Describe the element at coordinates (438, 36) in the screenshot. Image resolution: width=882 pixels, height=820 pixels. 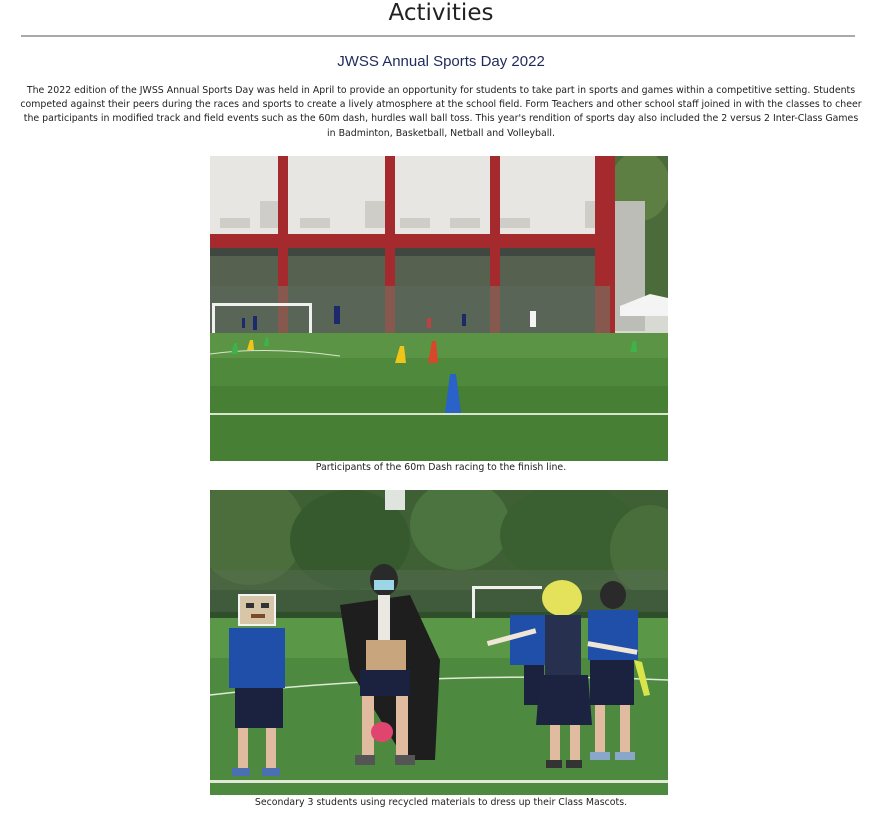
I see `title-divider` at that location.